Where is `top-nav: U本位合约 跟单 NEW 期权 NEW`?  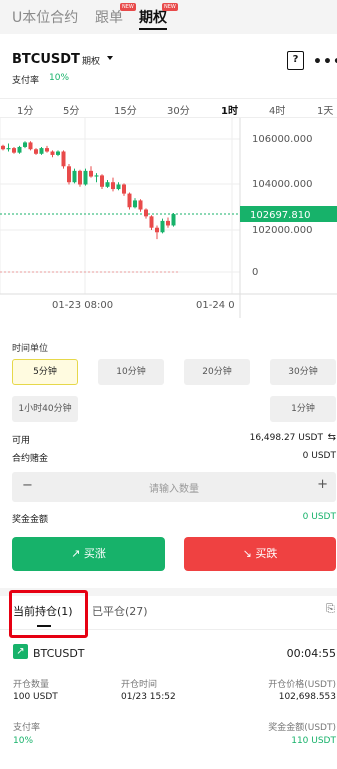 top-nav: U本位合约 跟单 NEW 期权 NEW is located at coordinates (168, 17).